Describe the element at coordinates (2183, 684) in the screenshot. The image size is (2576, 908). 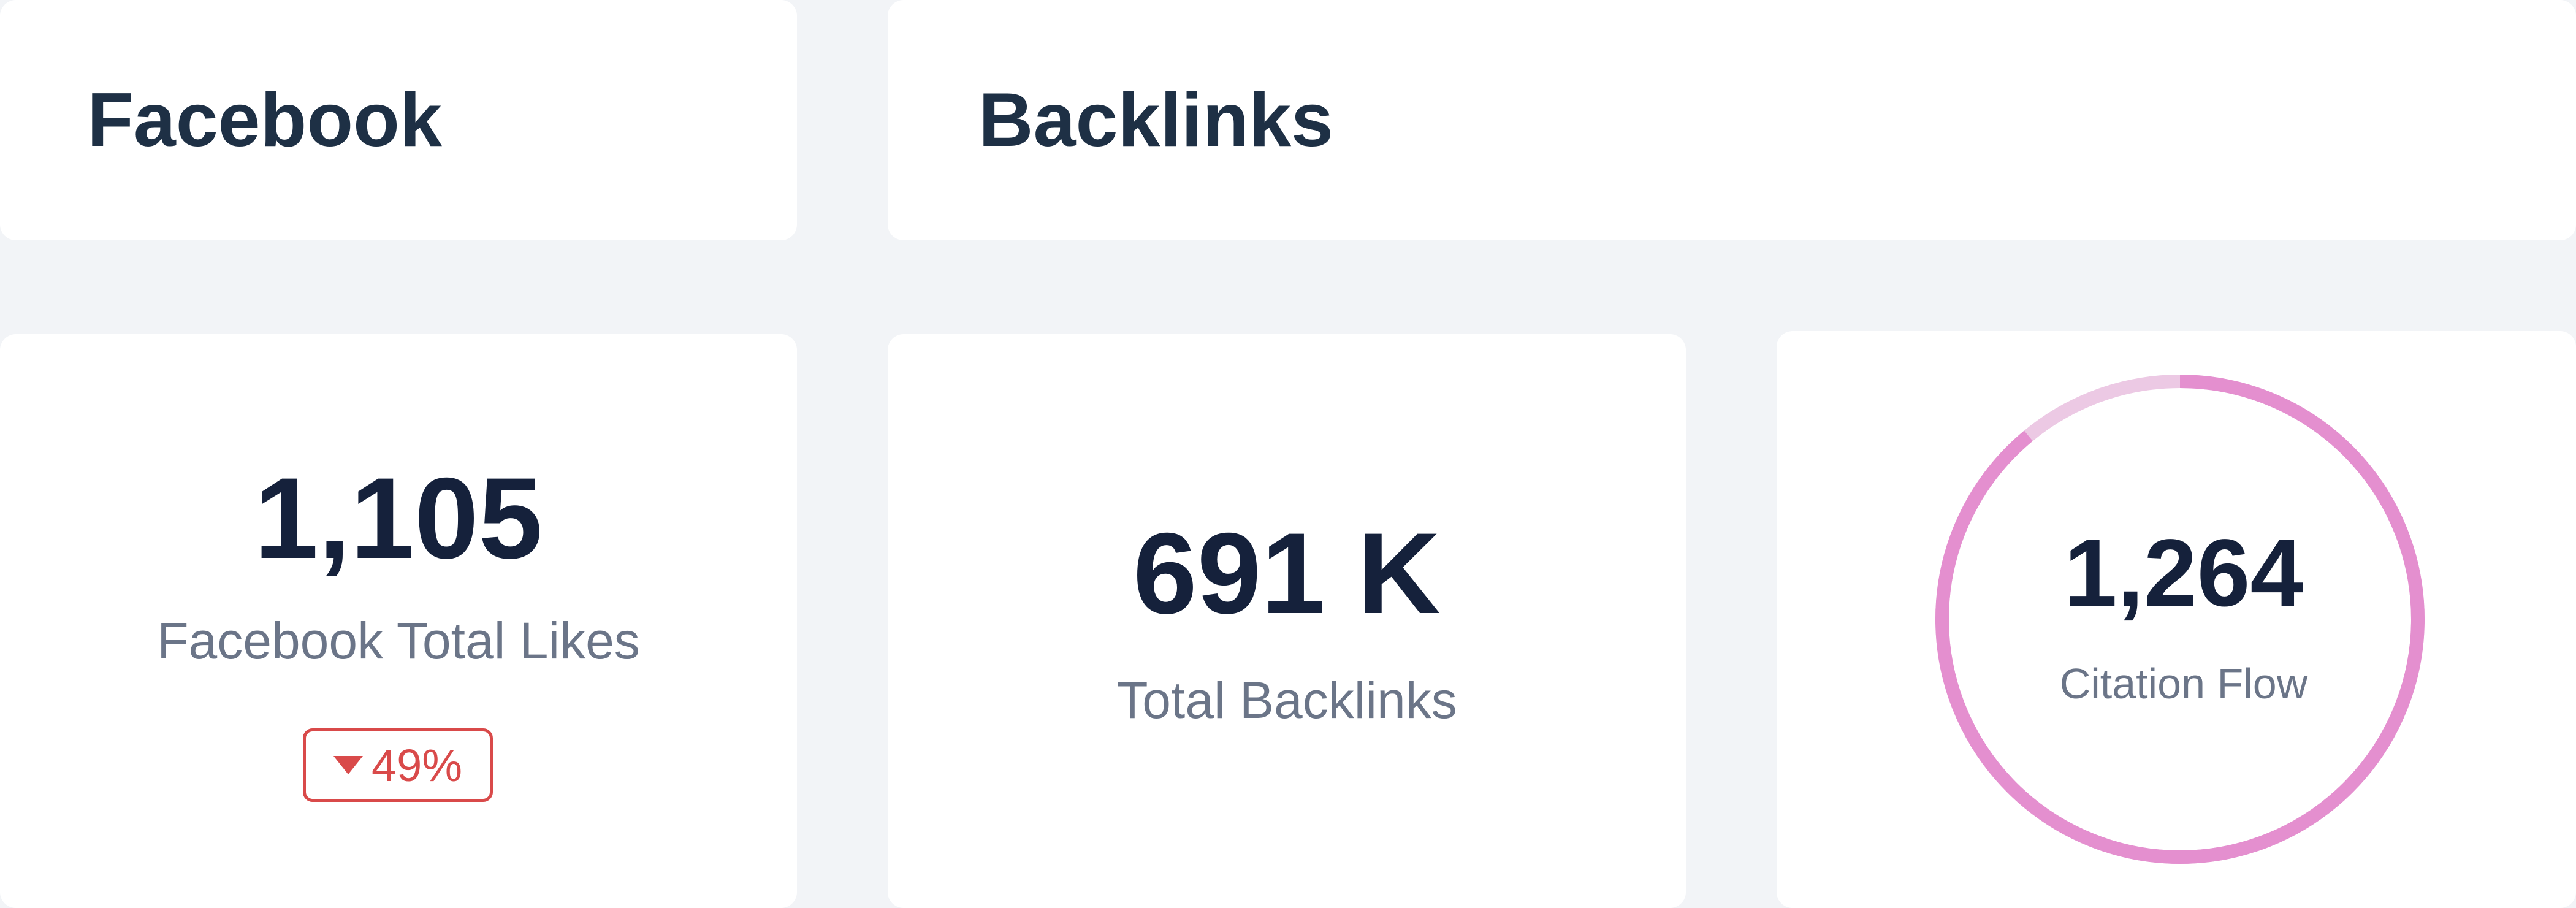
I see `citation-flow-label: Citation Flow` at that location.